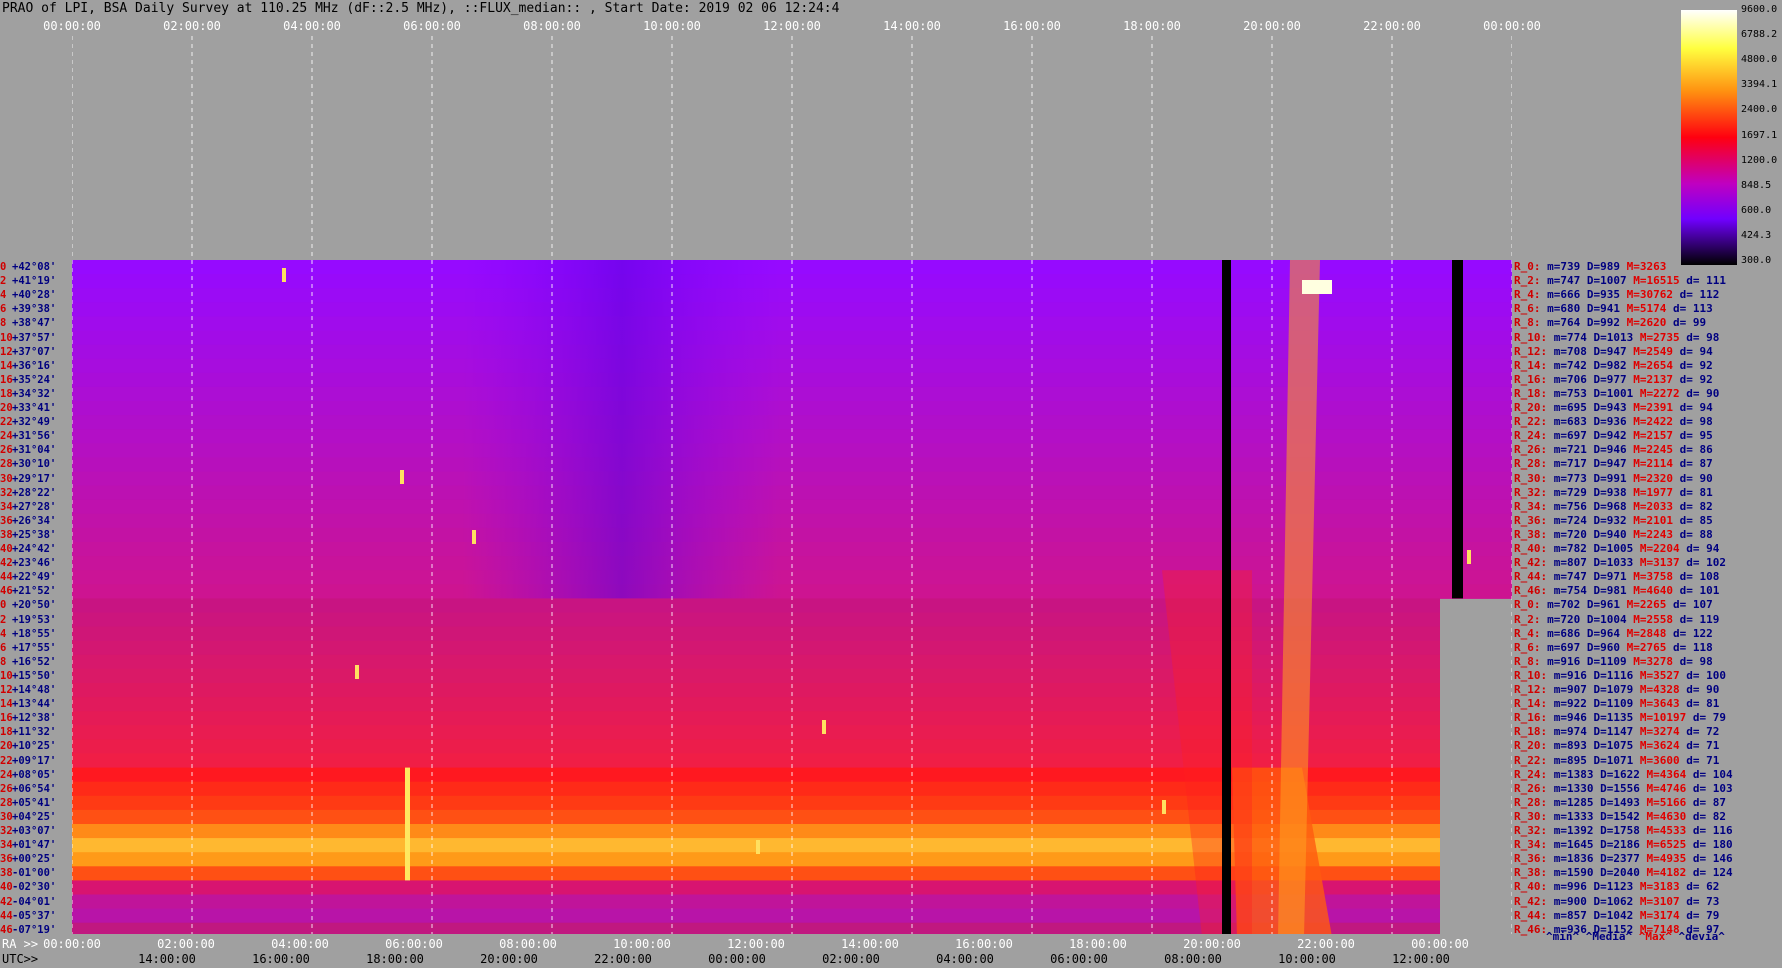  I want to click on row-declination: +22°49', so click(34, 577).